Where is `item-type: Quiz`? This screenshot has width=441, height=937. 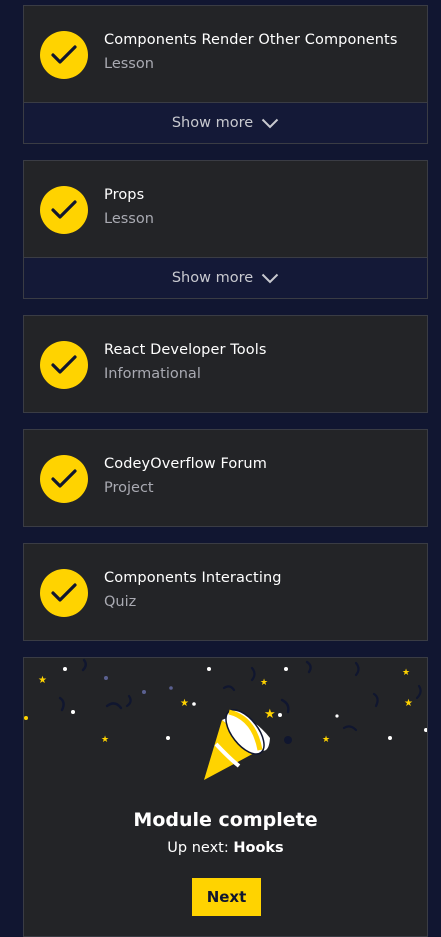
item-type: Quiz is located at coordinates (120, 602).